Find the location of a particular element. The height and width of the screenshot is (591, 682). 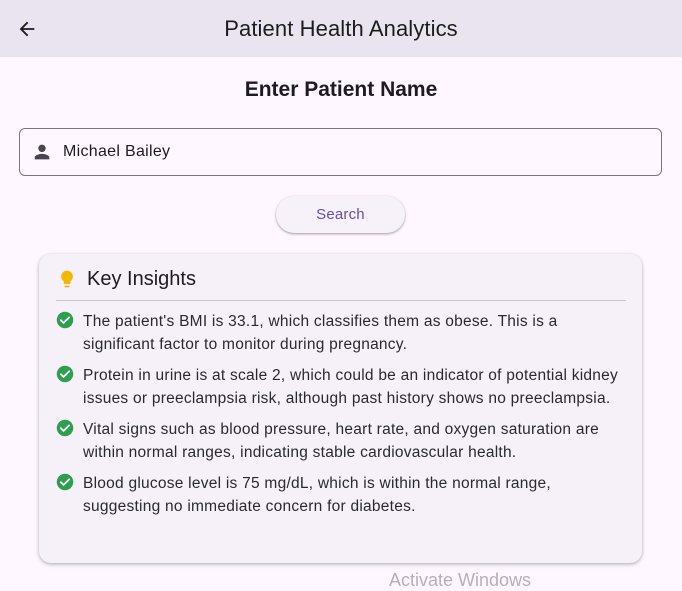

card-title: Key Insights is located at coordinates (141, 278).